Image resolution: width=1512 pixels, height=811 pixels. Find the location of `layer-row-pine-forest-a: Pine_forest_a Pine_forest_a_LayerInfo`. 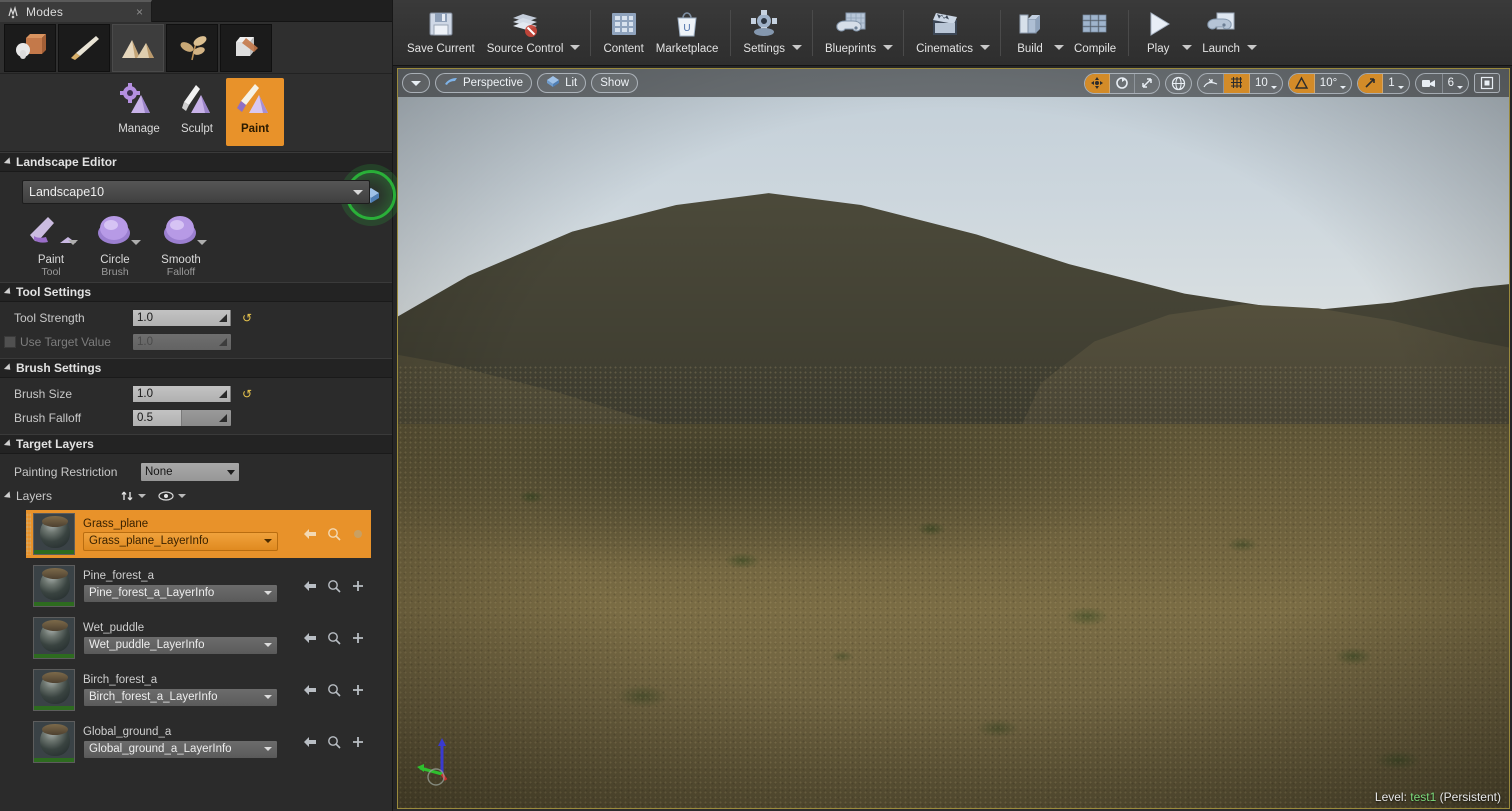

layer-row-pine-forest-a: Pine_forest_a Pine_forest_a_LayerInfo is located at coordinates (198, 586).